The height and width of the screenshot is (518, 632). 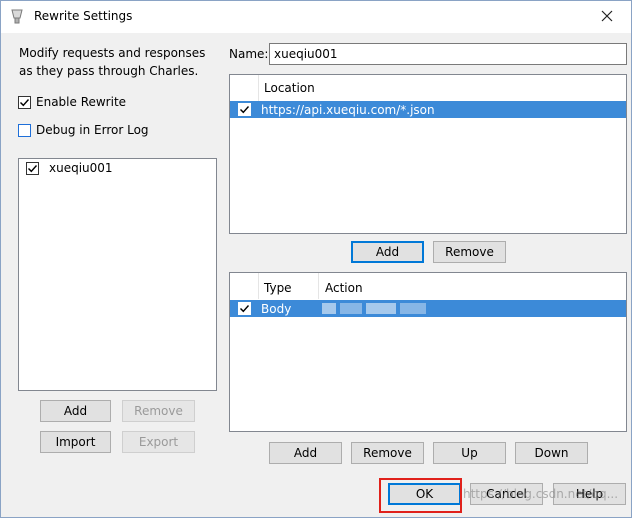 What do you see at coordinates (276, 308) in the screenshot?
I see `rule-type: Body` at bounding box center [276, 308].